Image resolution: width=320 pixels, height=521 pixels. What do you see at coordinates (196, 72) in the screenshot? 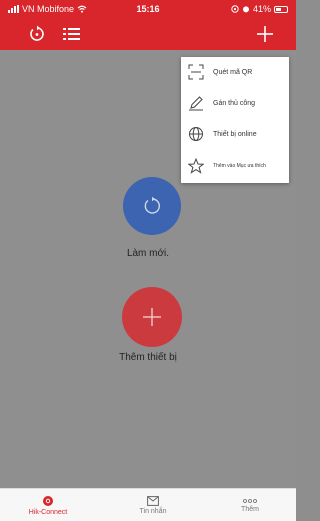
I see `qr-scan-icon` at bounding box center [196, 72].